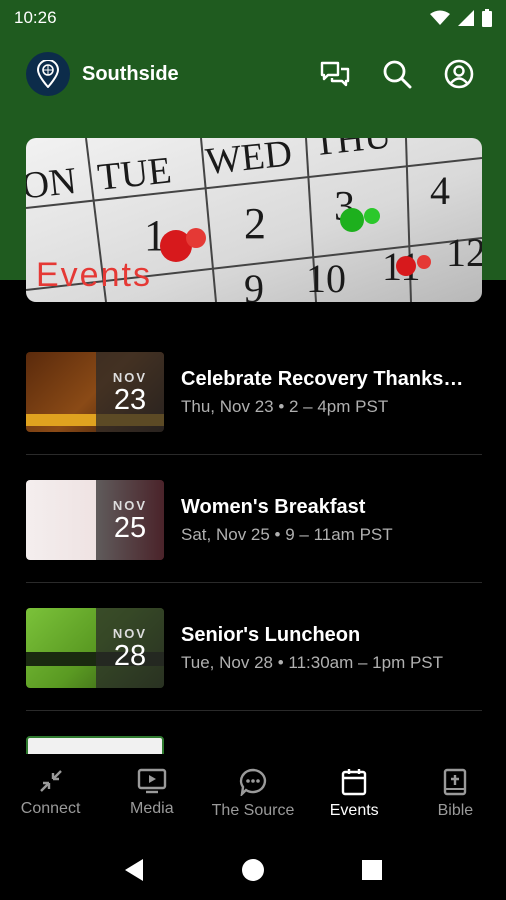  I want to click on nav-label: Events, so click(354, 810).